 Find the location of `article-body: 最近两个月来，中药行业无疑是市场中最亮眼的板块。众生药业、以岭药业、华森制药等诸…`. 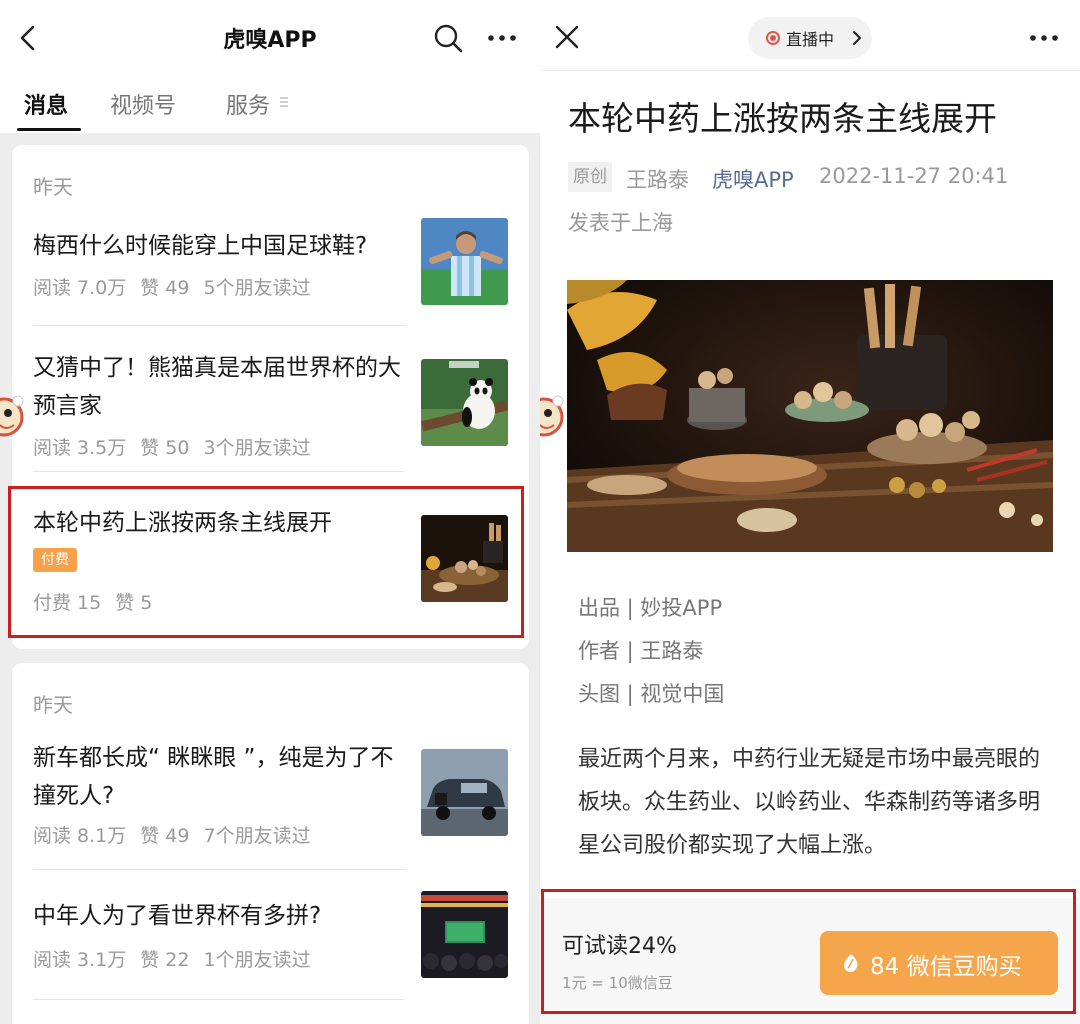

article-body: 最近两个月来，中药行业无疑是市场中最亮眼的板块。众生药业、以岭药业、华森制药等诸… is located at coordinates (809, 802).